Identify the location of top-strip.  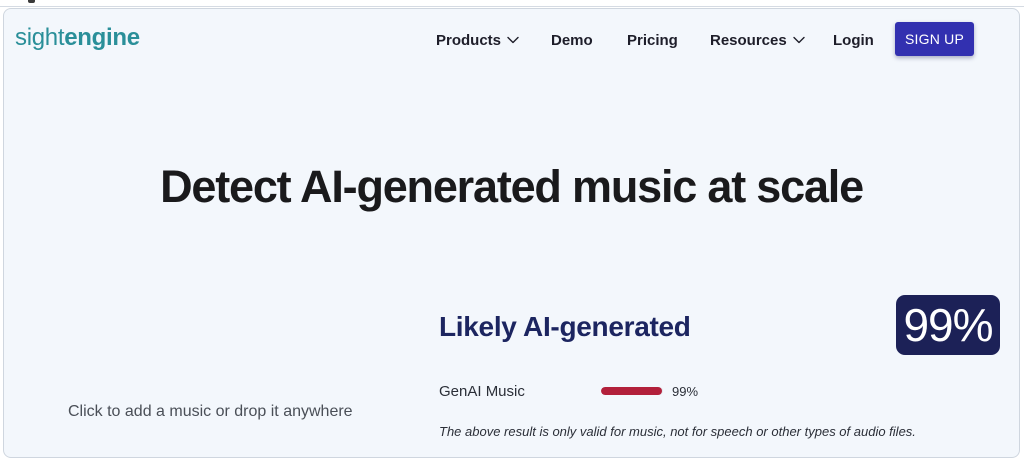
(512, 3).